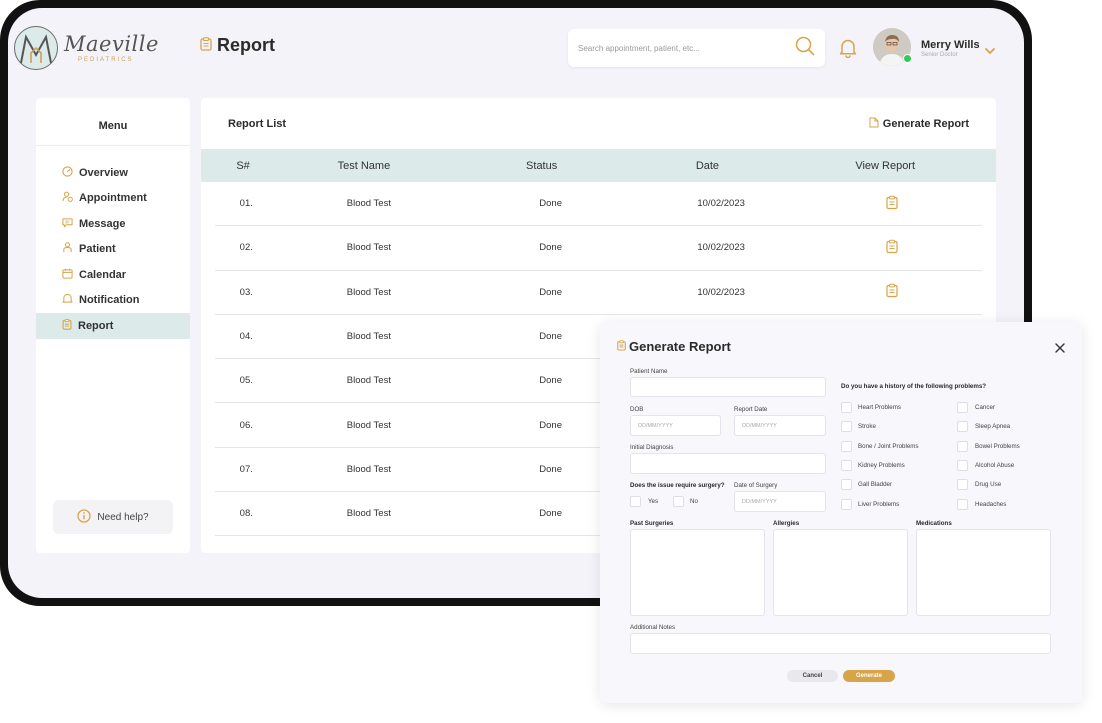  Describe the element at coordinates (939, 55) in the screenshot. I see `user-role: Senior Doctor` at that location.